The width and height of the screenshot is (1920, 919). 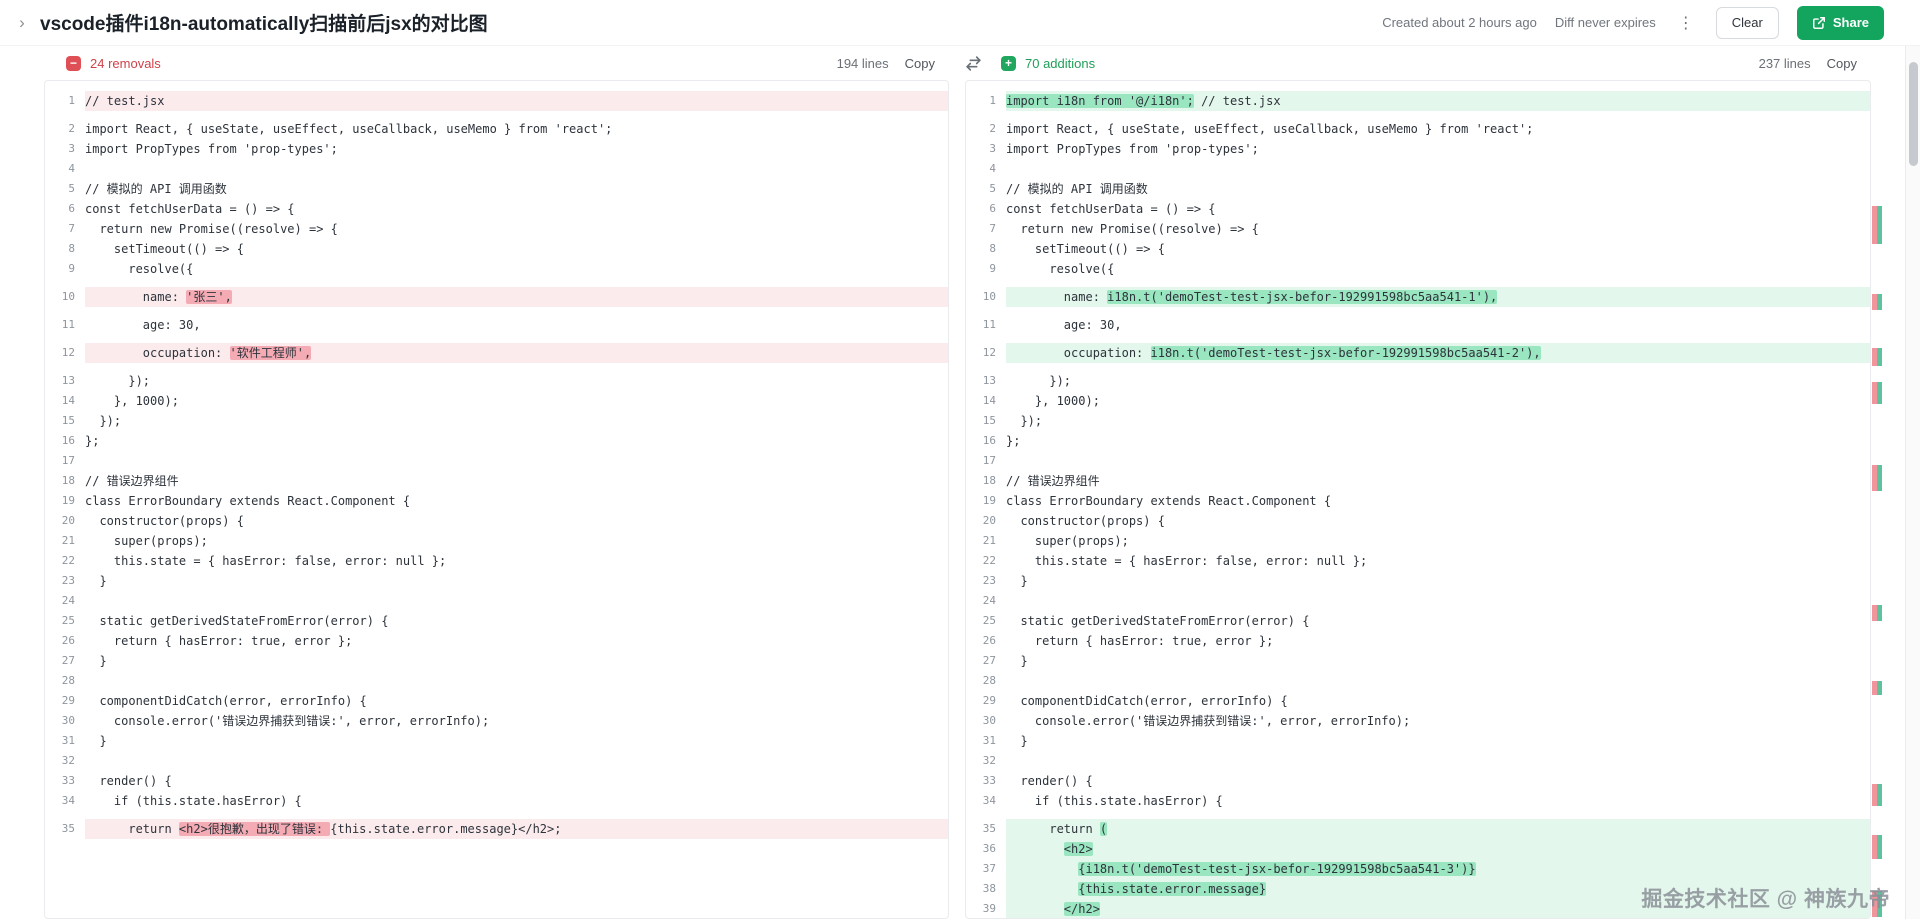 I want to click on scrollbar-thumb, so click(x=1913, y=114).